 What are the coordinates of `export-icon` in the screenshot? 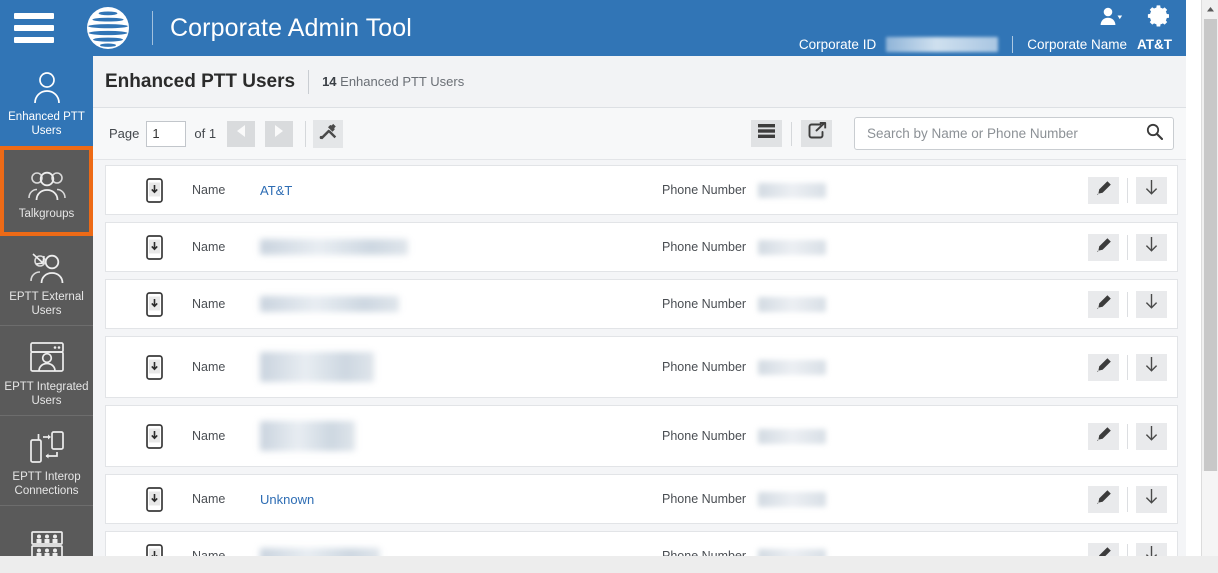 It's located at (817, 133).